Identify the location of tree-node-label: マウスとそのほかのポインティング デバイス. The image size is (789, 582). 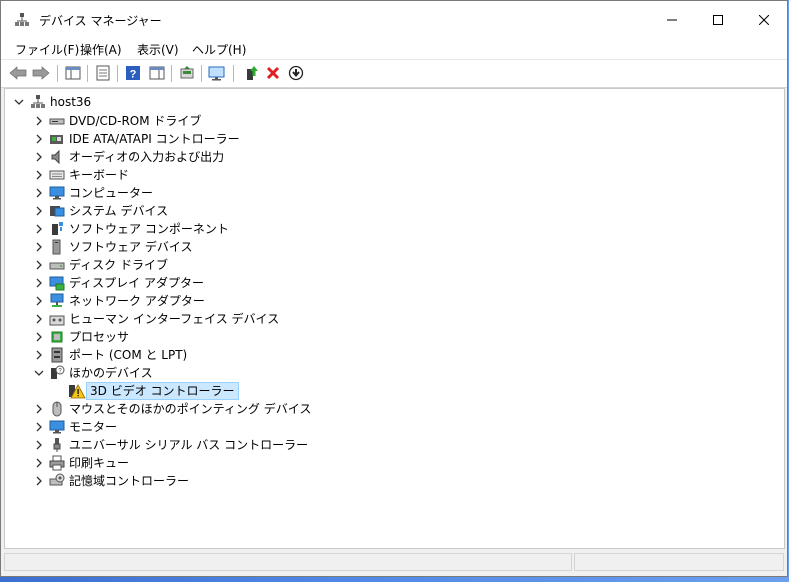
(190, 409).